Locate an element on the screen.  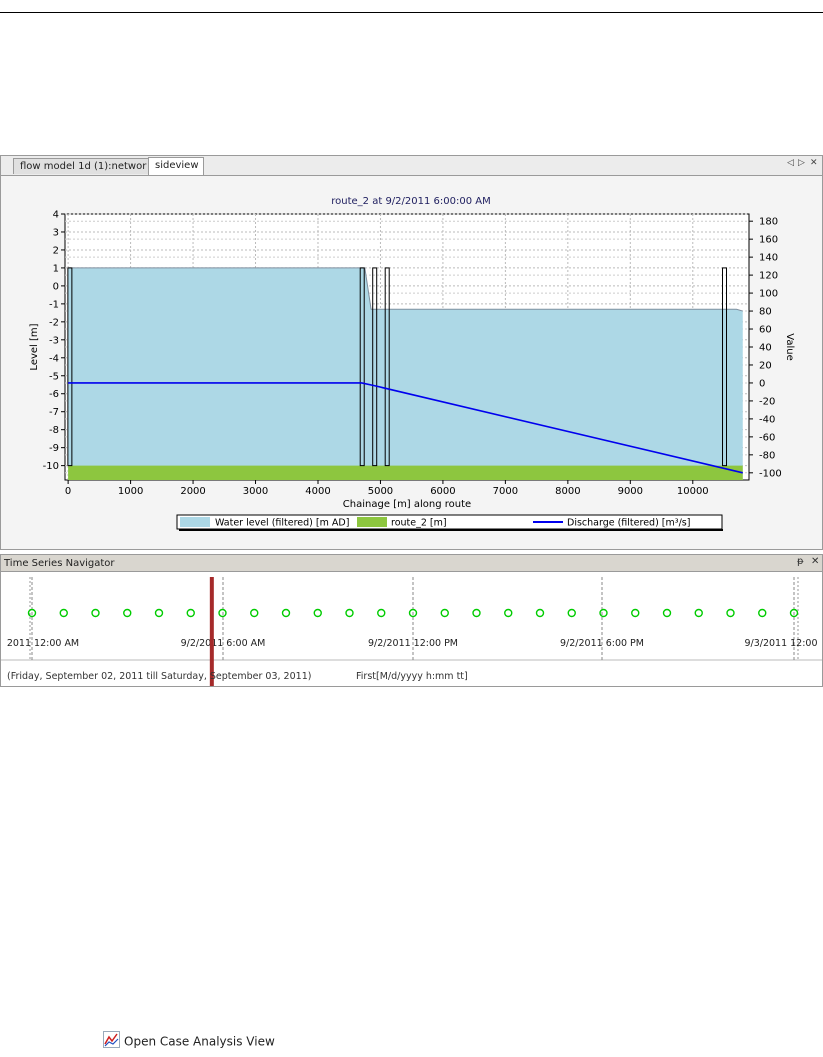
x-tick-label: 6000 is located at coordinates (442, 491).